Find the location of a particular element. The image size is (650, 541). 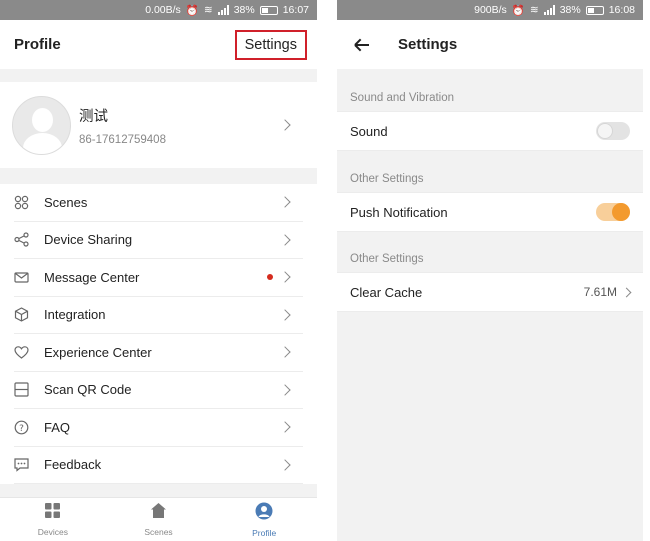

network-speed: 900B/s is located at coordinates (490, 10).